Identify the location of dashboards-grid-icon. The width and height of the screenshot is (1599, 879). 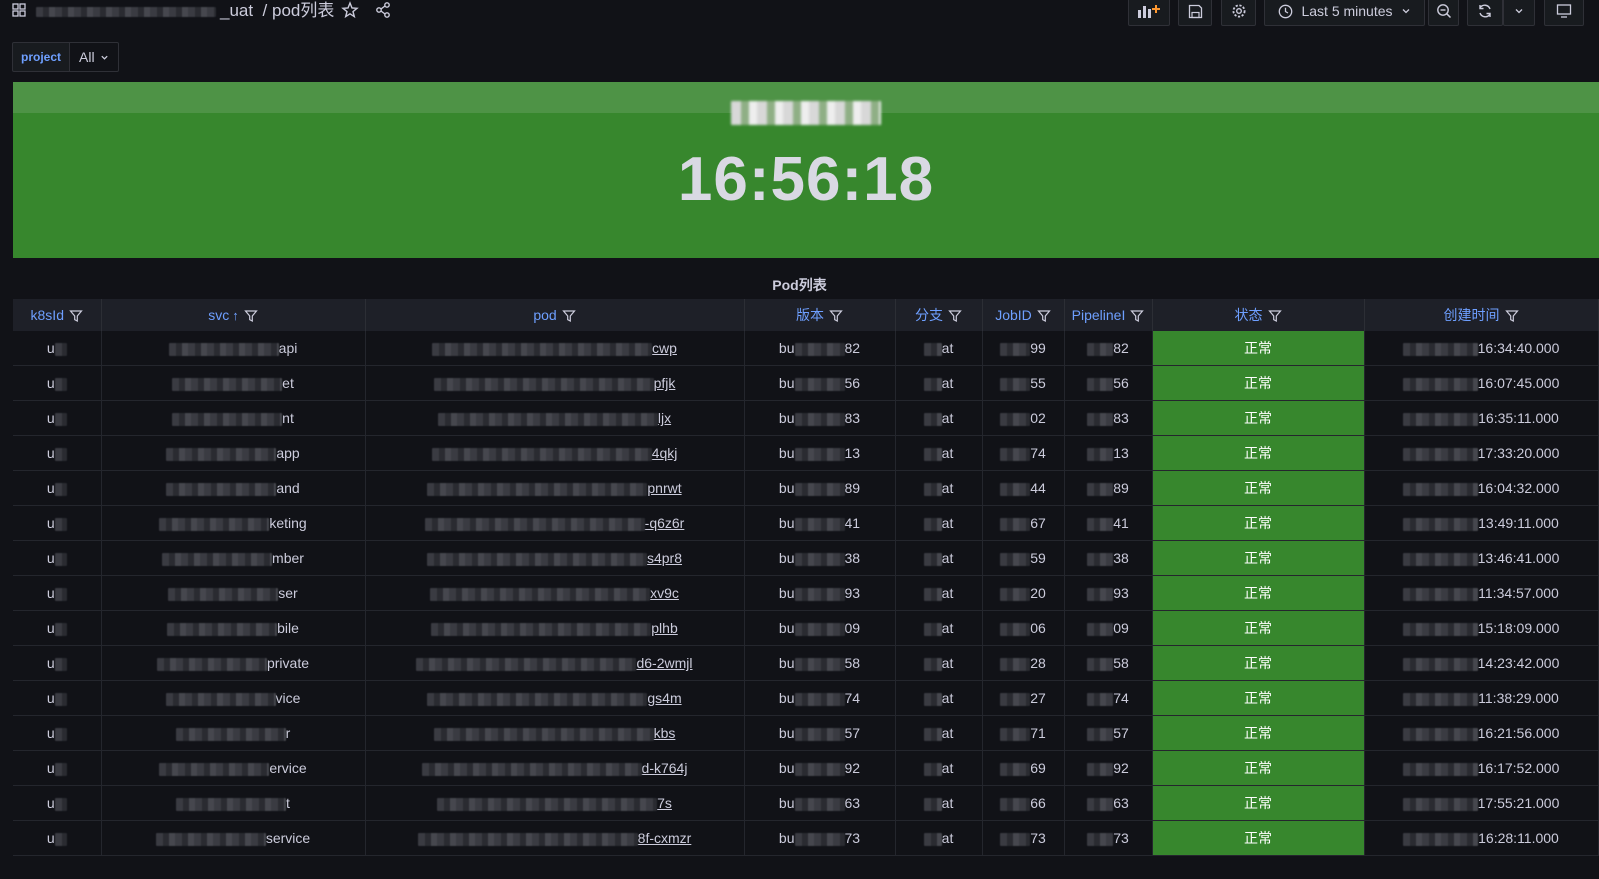
(19, 10).